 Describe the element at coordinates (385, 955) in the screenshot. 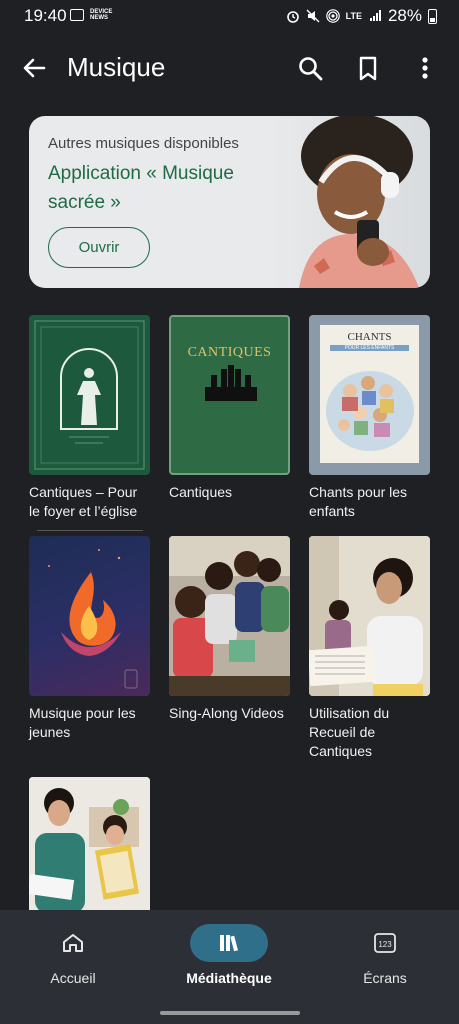

I see `nav-screens: 123 Écrans` at that location.